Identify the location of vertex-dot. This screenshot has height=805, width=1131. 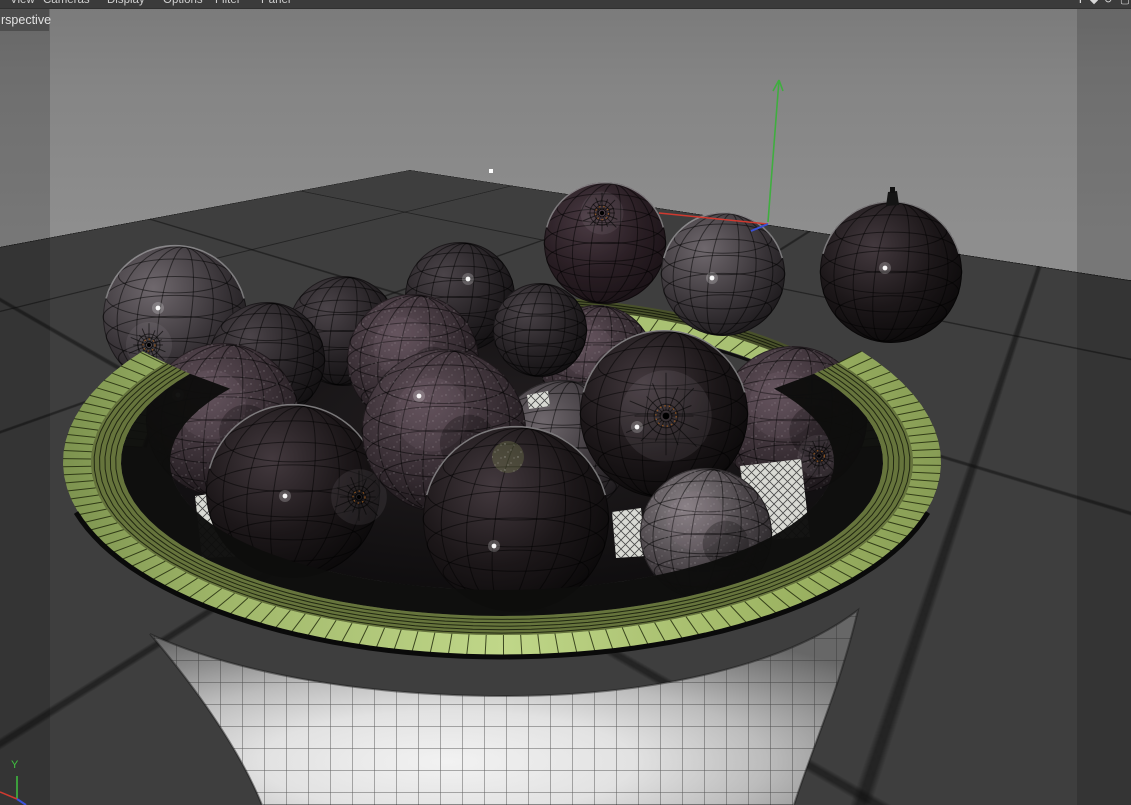
(491, 171).